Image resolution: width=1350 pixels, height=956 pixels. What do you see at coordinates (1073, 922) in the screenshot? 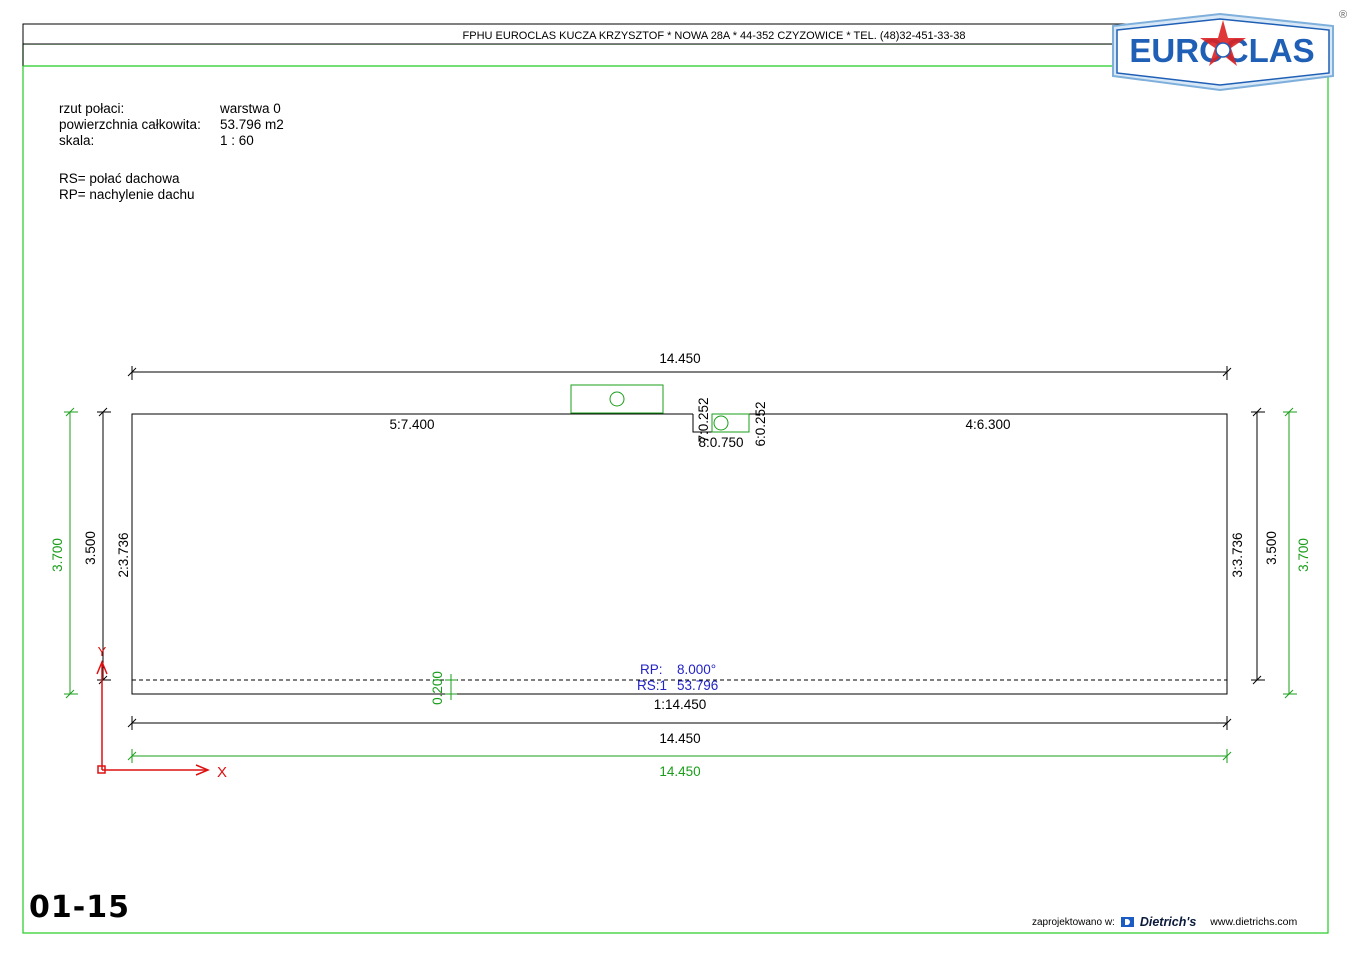
I see `designed-in-label: zaprojektowano w:` at bounding box center [1073, 922].